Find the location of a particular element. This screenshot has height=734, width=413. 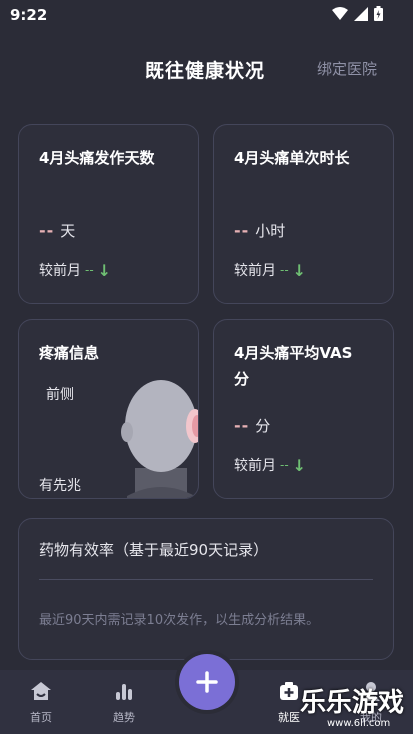

watermark: 乐乐游戏 www.6ll.com is located at coordinates (342, 708).